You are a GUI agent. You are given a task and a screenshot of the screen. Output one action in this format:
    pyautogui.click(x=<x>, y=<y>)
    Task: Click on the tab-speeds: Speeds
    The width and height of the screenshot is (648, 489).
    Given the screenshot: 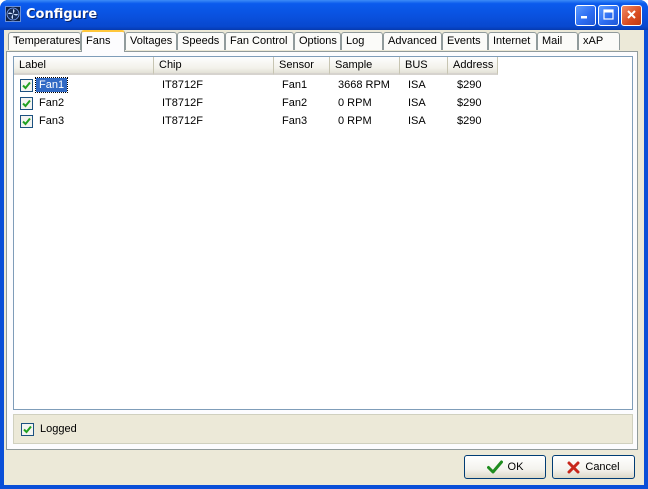 What is the action you would take?
    pyautogui.click(x=201, y=41)
    